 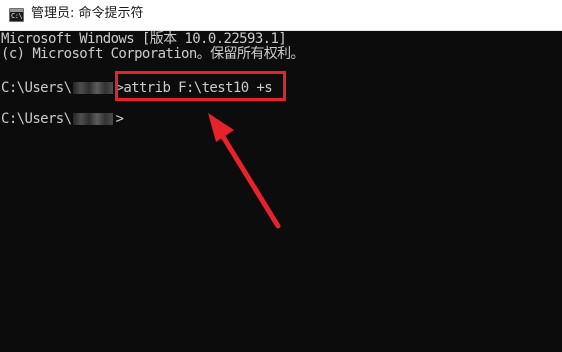 What do you see at coordinates (153, 54) in the screenshot?
I see `copyright-line: (c) Microsoft Corporation。保留所有权利。` at bounding box center [153, 54].